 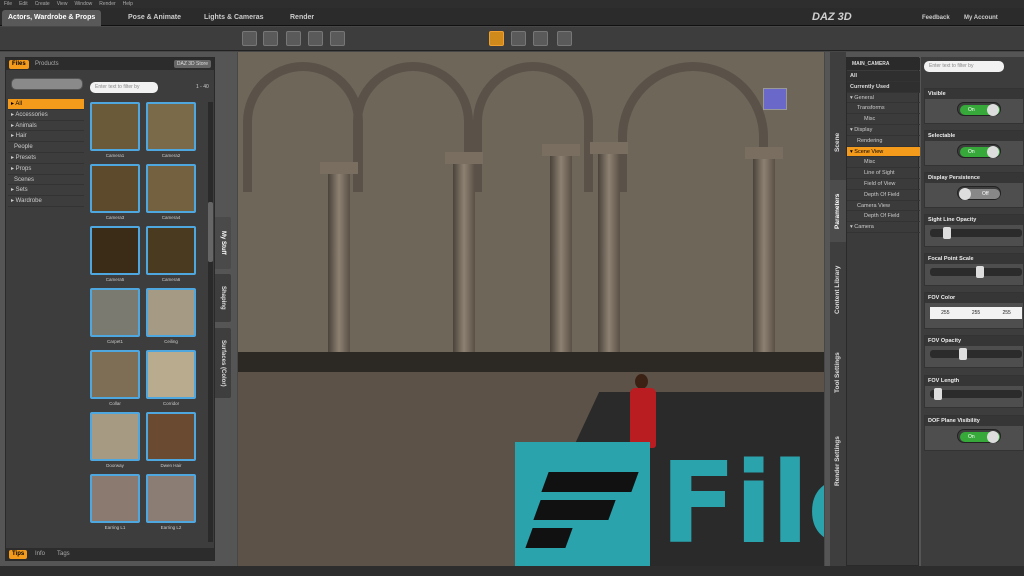 What do you see at coordinates (46, 126) in the screenshot?
I see `category-item: ▸ Animals` at bounding box center [46, 126].